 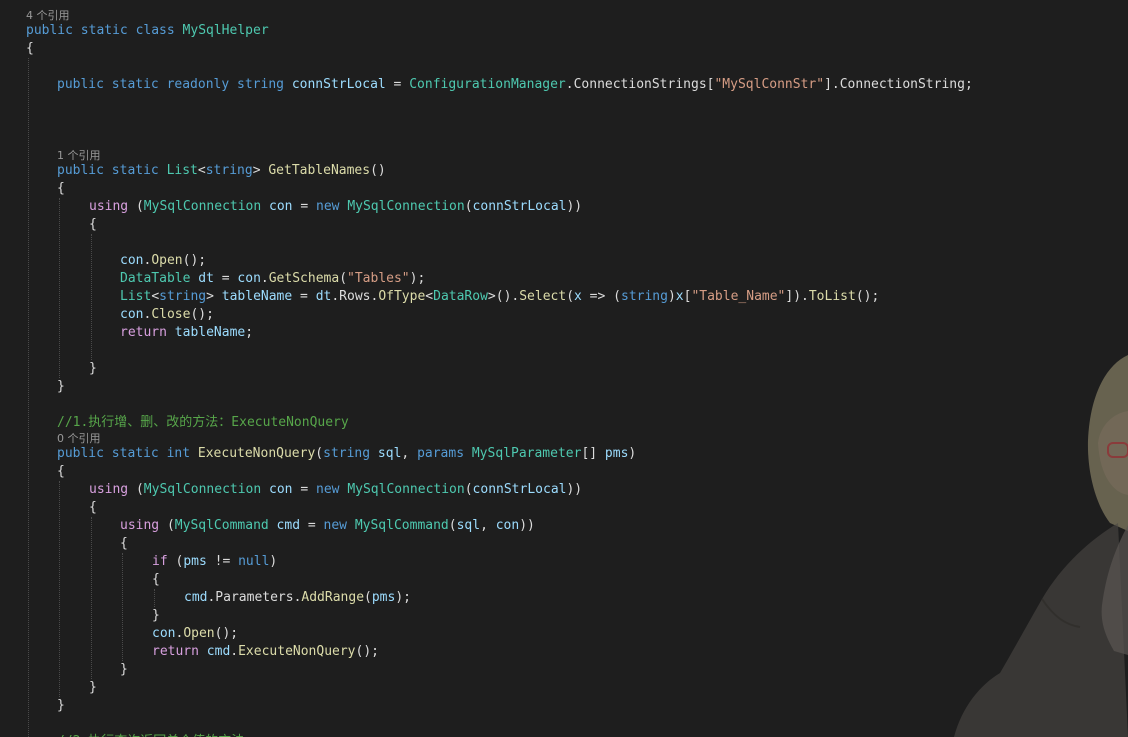 What do you see at coordinates (264, 278) in the screenshot?
I see `token-plain: .` at bounding box center [264, 278].